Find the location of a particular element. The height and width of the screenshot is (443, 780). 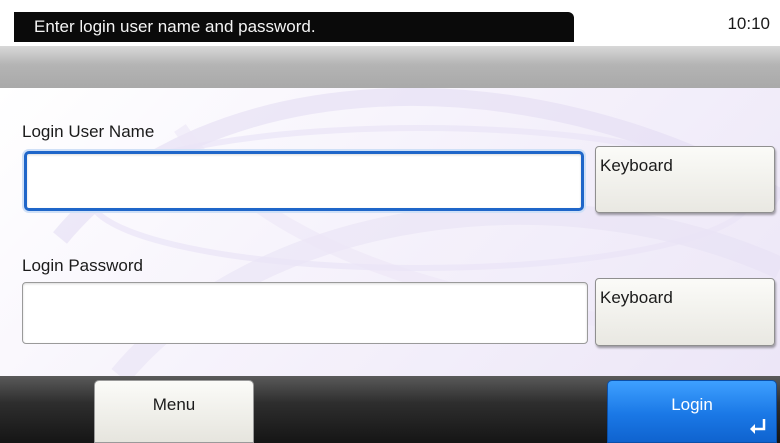

clock: 10:10 is located at coordinates (748, 23).